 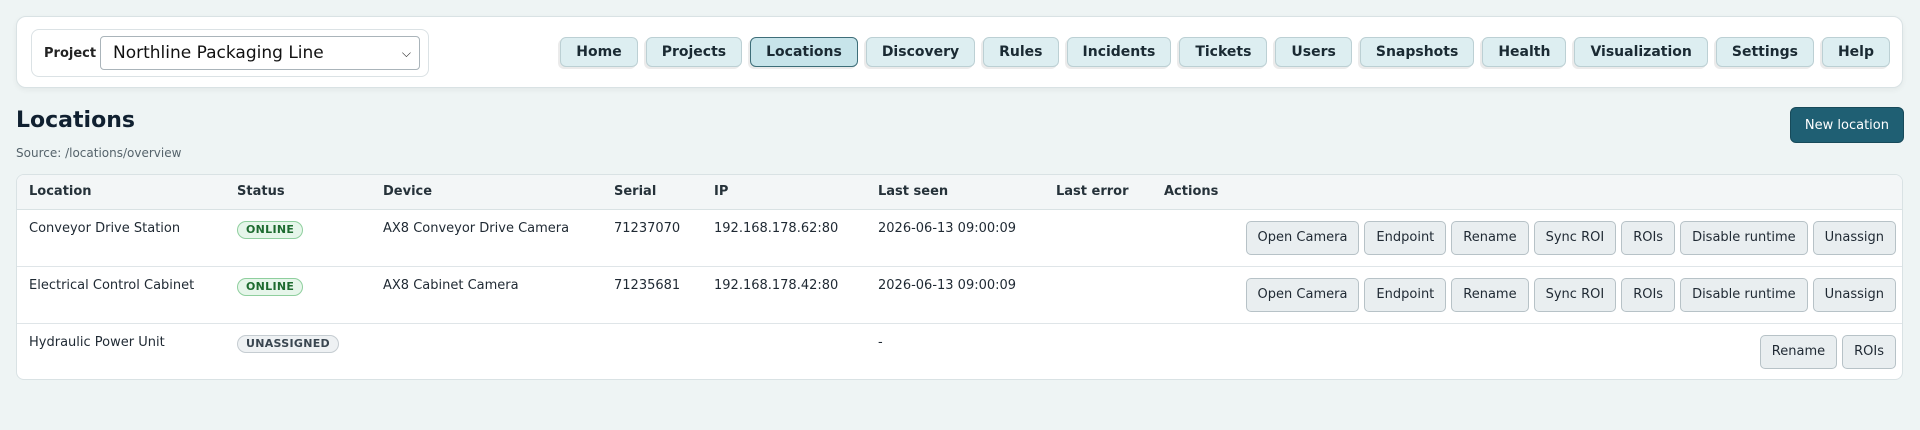 I want to click on col-device: Device, so click(x=408, y=191).